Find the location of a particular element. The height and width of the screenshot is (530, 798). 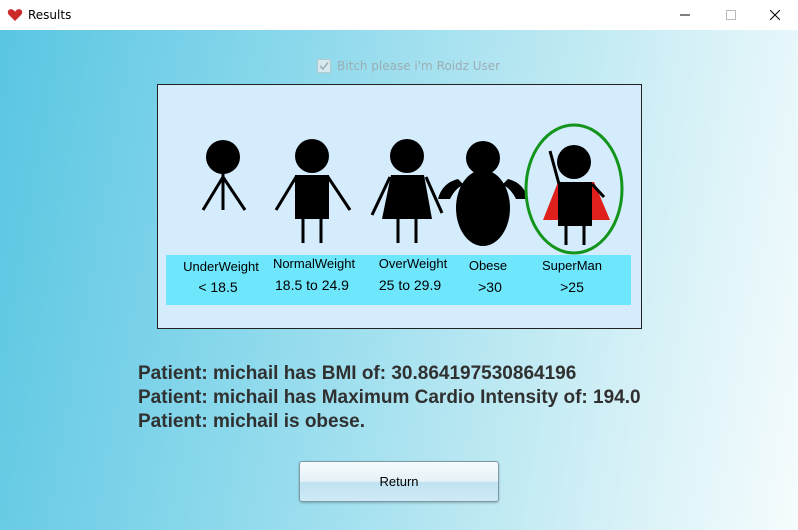

category-name-normalweight: NormalWeight is located at coordinates (314, 263).